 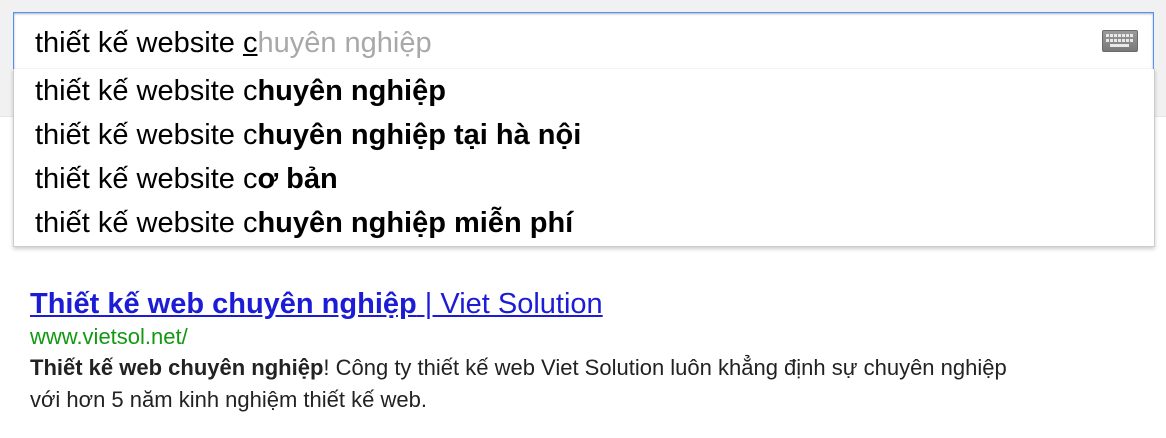 What do you see at coordinates (250, 43) in the screenshot?
I see `caret-character: c` at bounding box center [250, 43].